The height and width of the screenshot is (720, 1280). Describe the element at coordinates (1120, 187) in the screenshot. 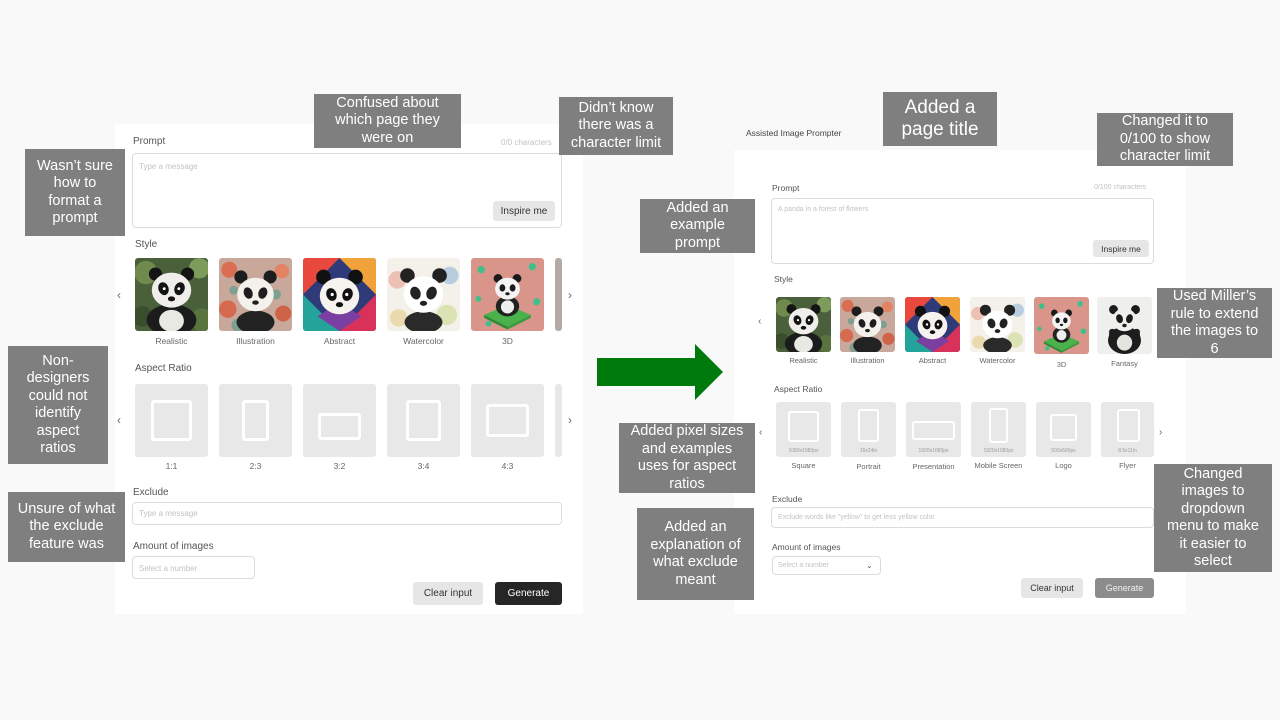

I see `character-count: 0/100 characters` at that location.